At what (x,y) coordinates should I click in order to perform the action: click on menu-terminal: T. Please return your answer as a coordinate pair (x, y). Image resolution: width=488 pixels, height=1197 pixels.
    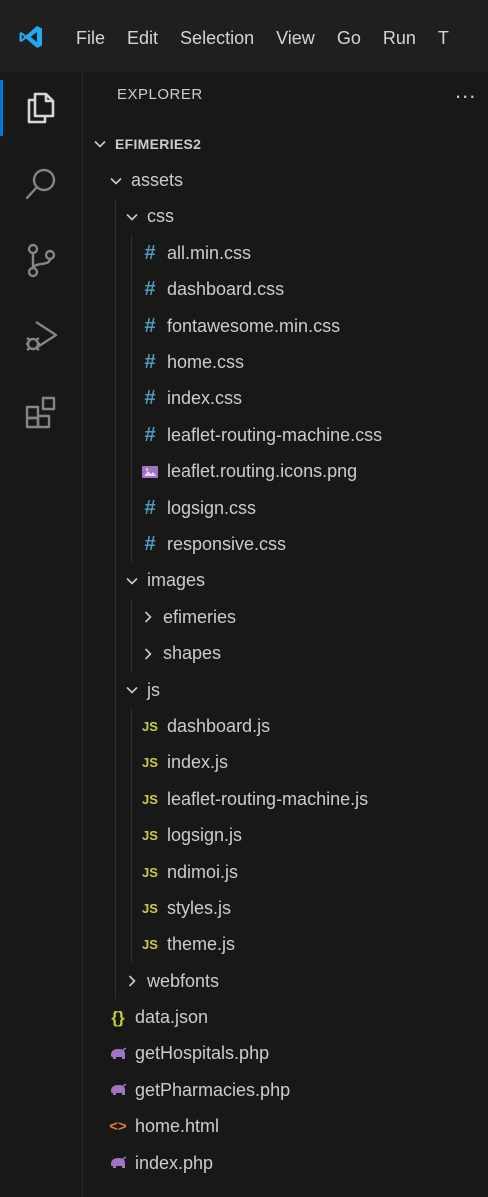
    Looking at the image, I should click on (443, 38).